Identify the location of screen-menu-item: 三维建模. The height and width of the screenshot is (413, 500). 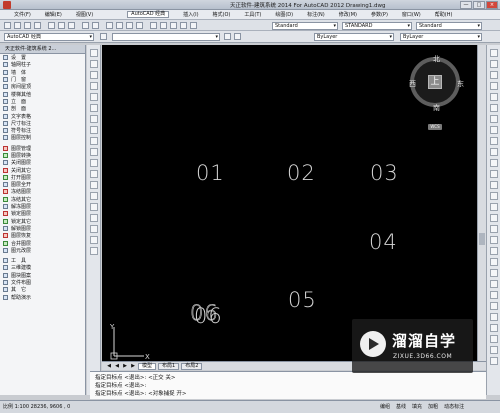
(42, 267).